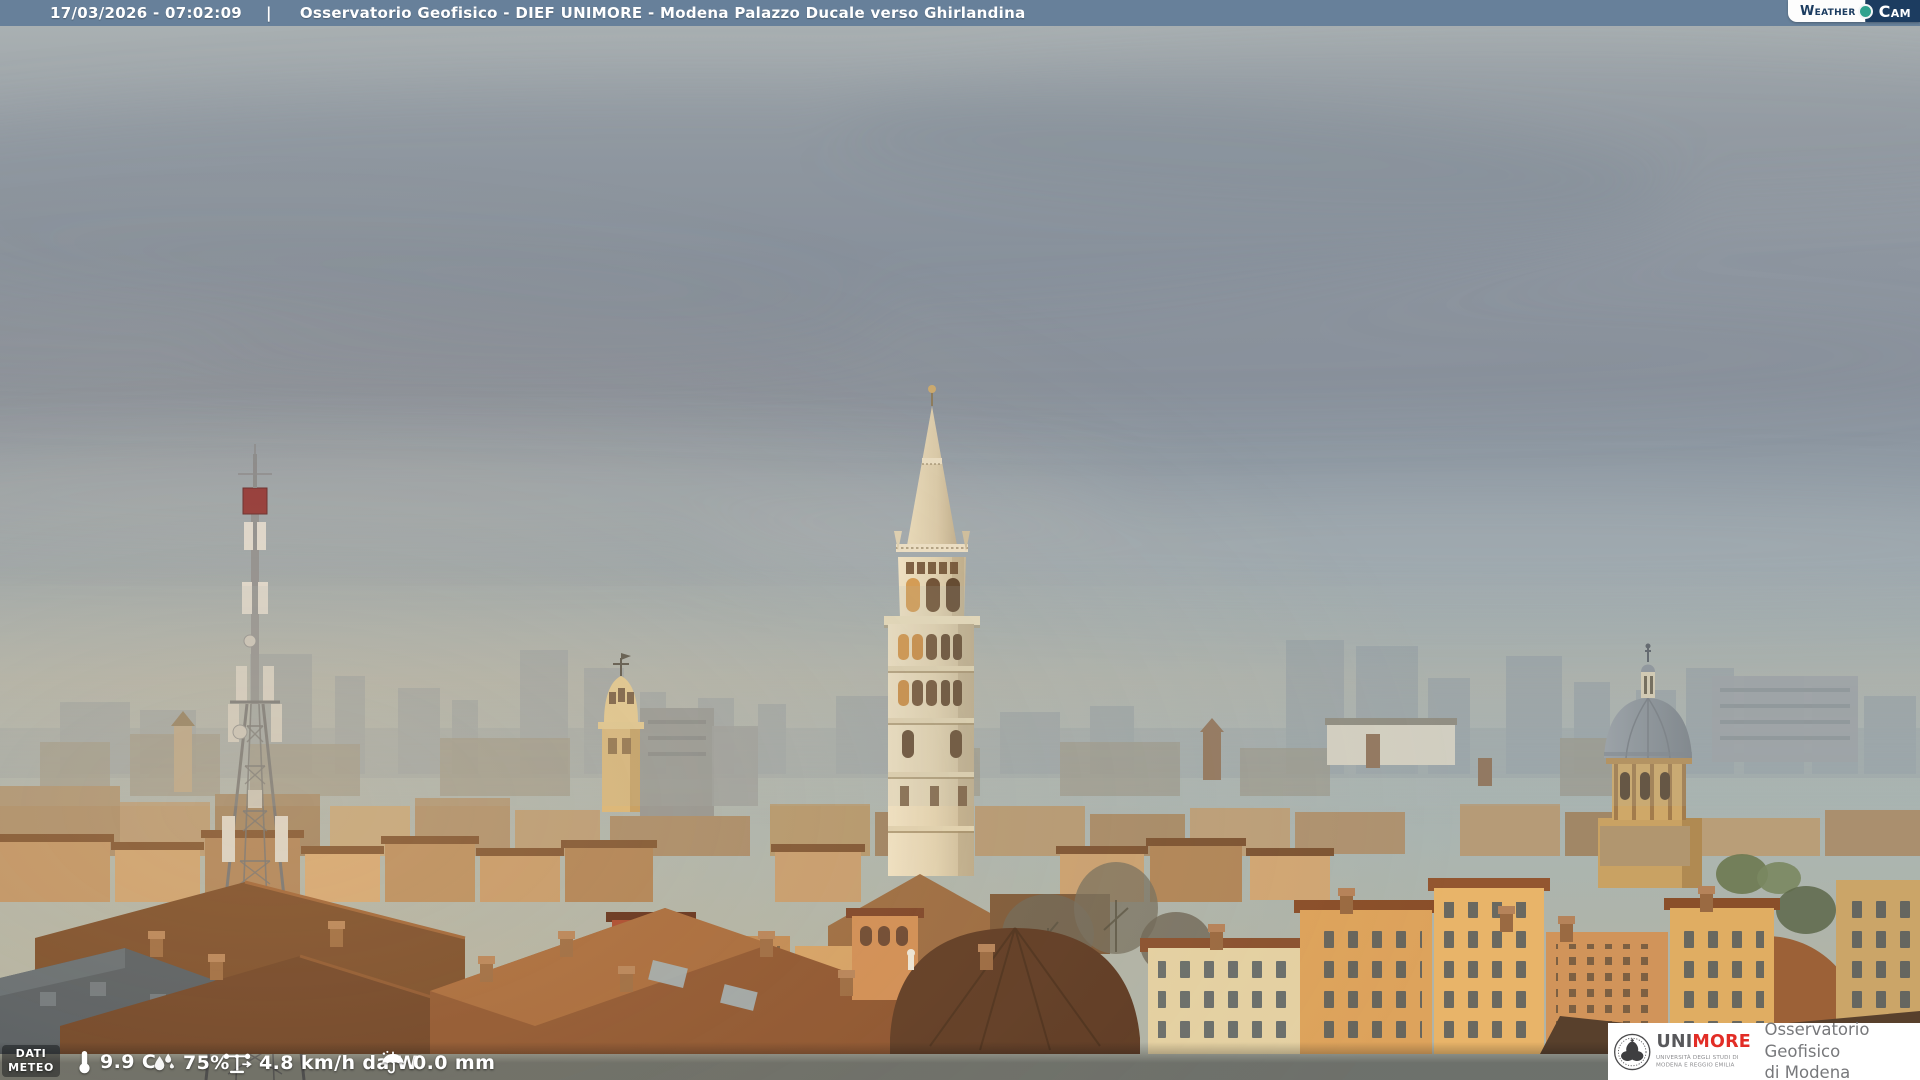 The image size is (1920, 1080). I want to click on unimore-seal-icon, so click(1632, 1051).